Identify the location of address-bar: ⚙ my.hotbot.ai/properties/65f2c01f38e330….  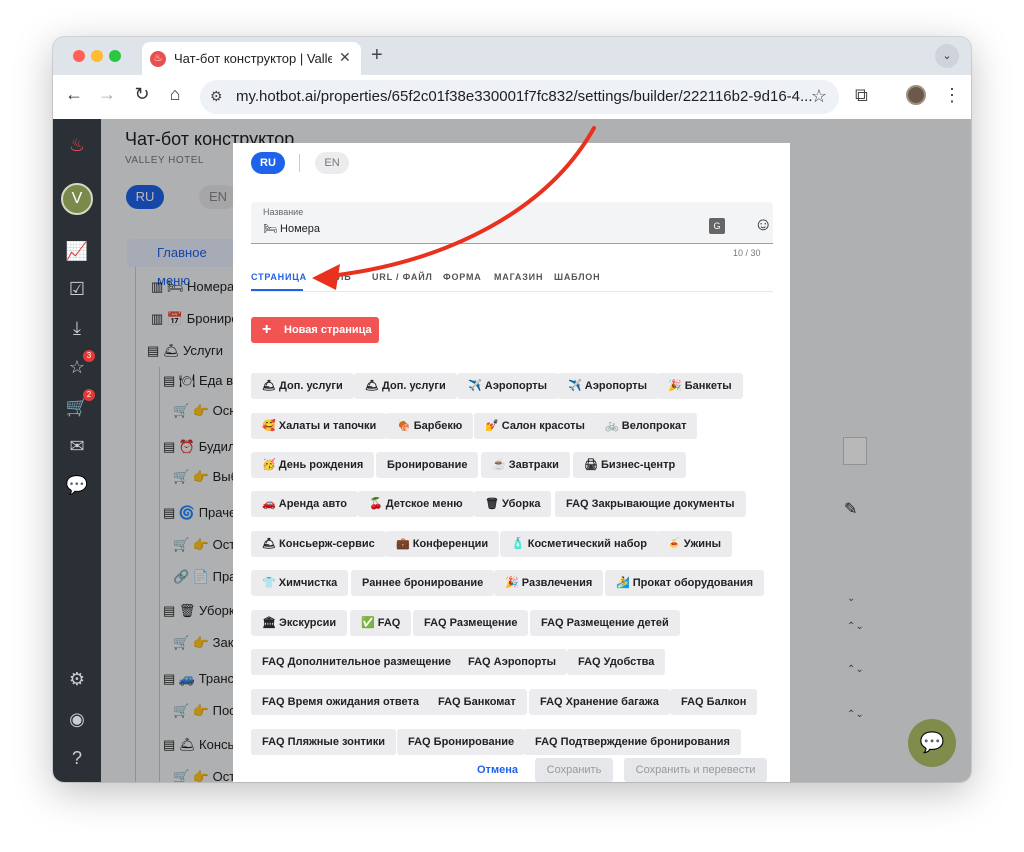
(519, 97).